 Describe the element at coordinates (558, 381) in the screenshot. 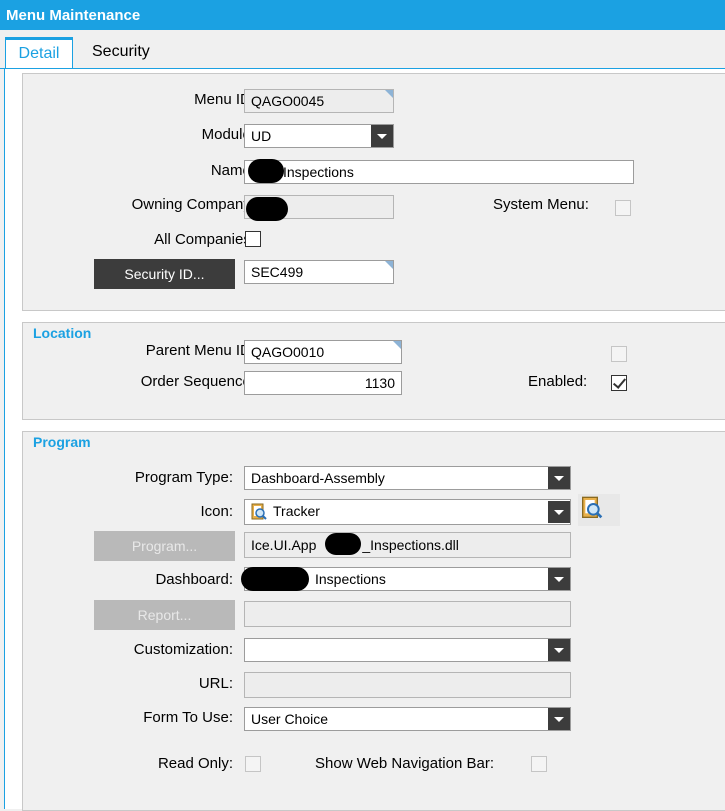

I see `enabled-label: Enabled:` at that location.